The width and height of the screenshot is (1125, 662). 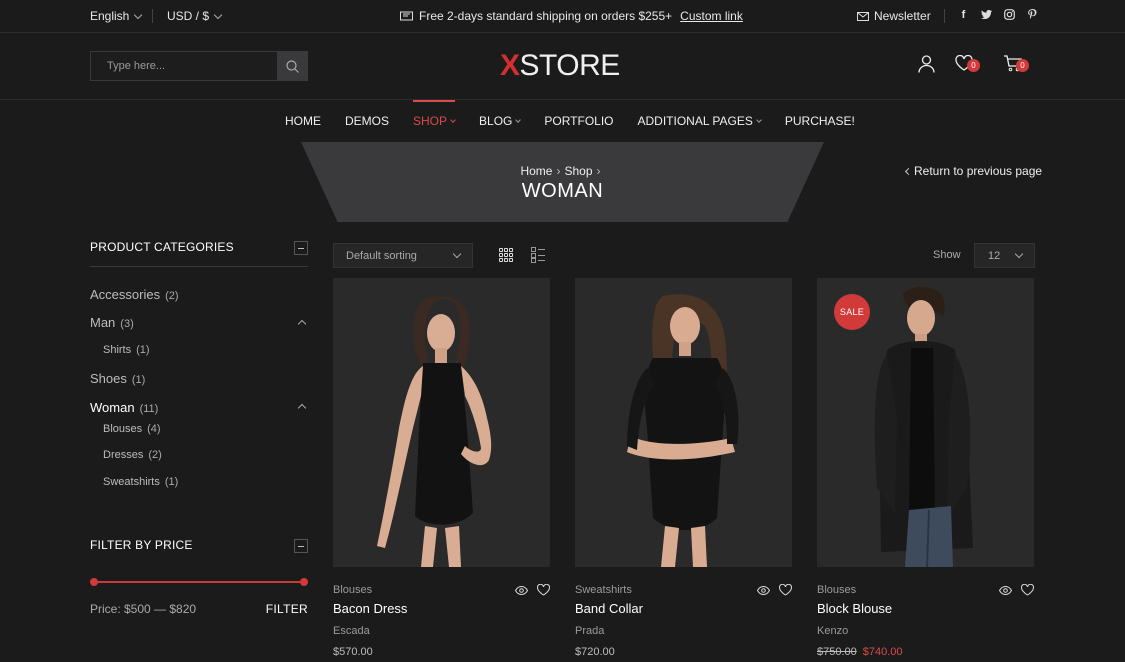 What do you see at coordinates (578, 171) in the screenshot?
I see `breadcrumb-shop: Shop` at bounding box center [578, 171].